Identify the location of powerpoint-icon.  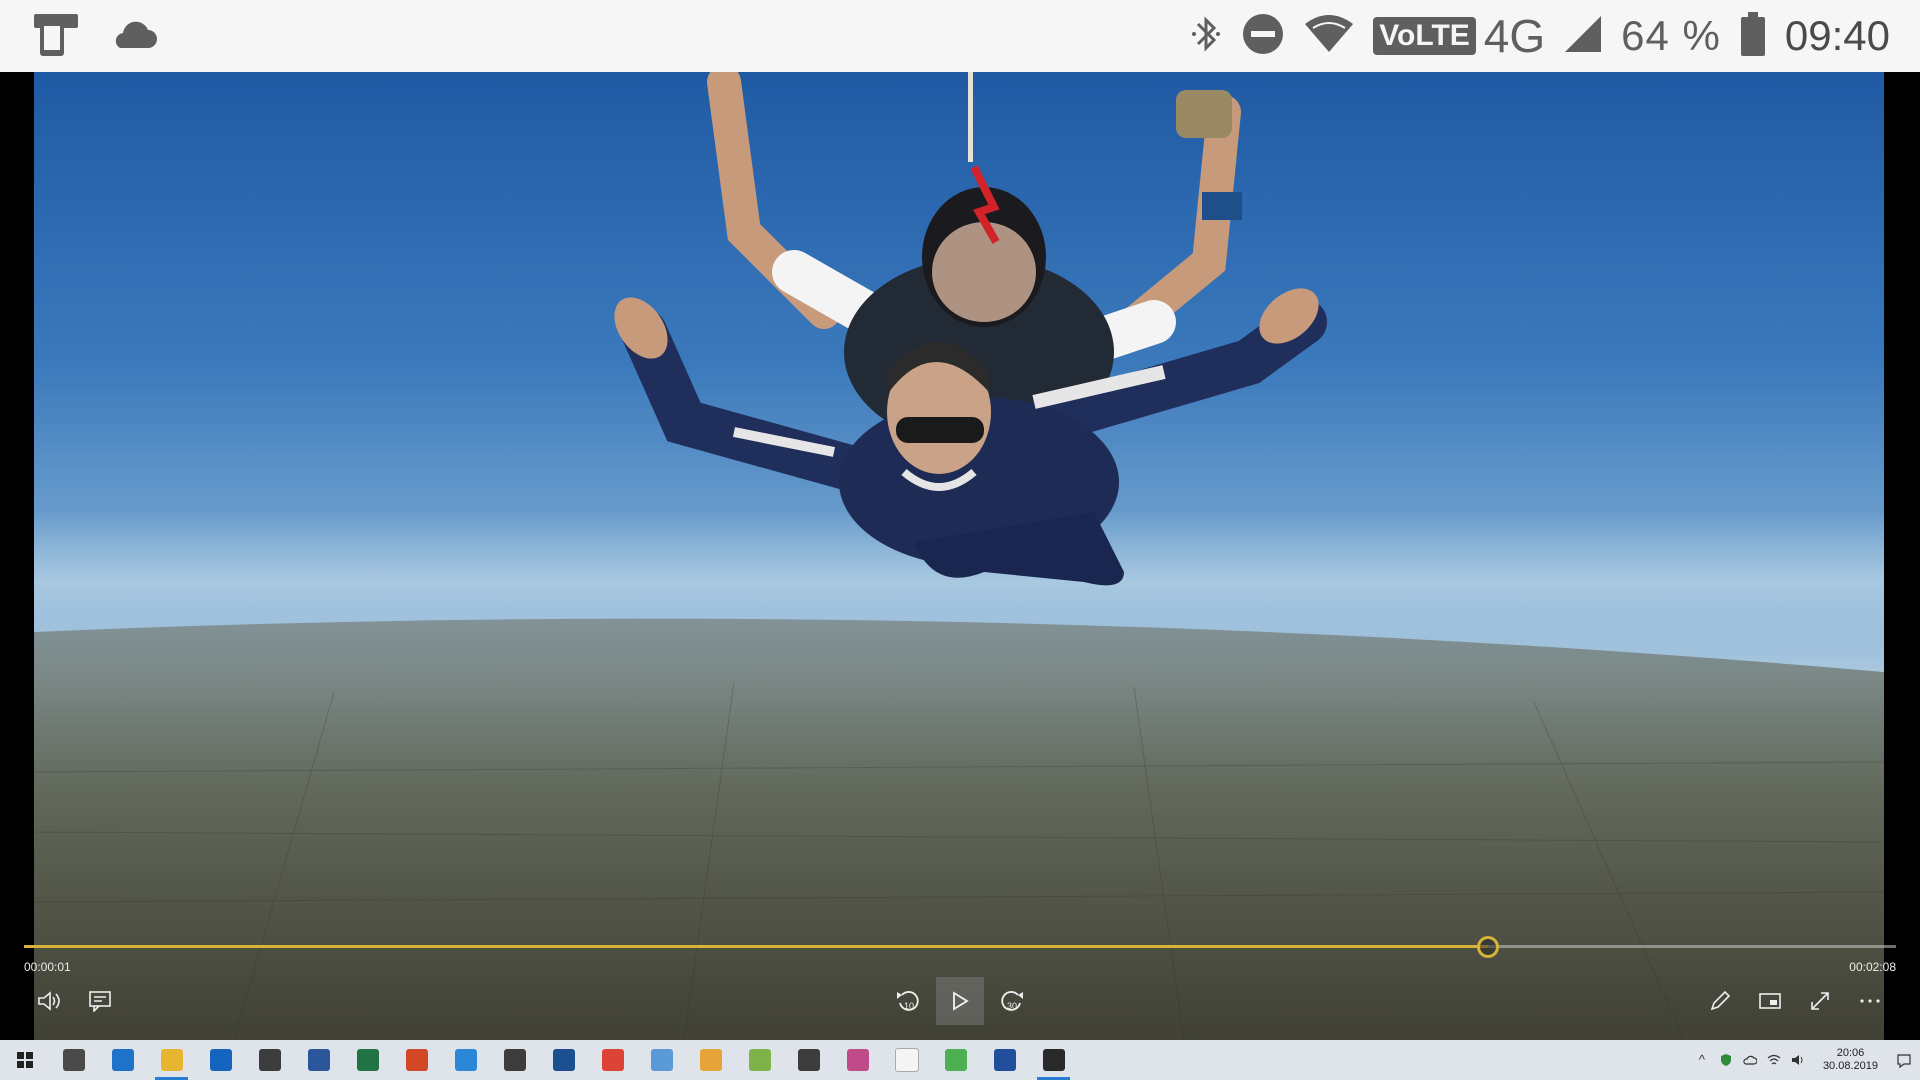
(416, 1060).